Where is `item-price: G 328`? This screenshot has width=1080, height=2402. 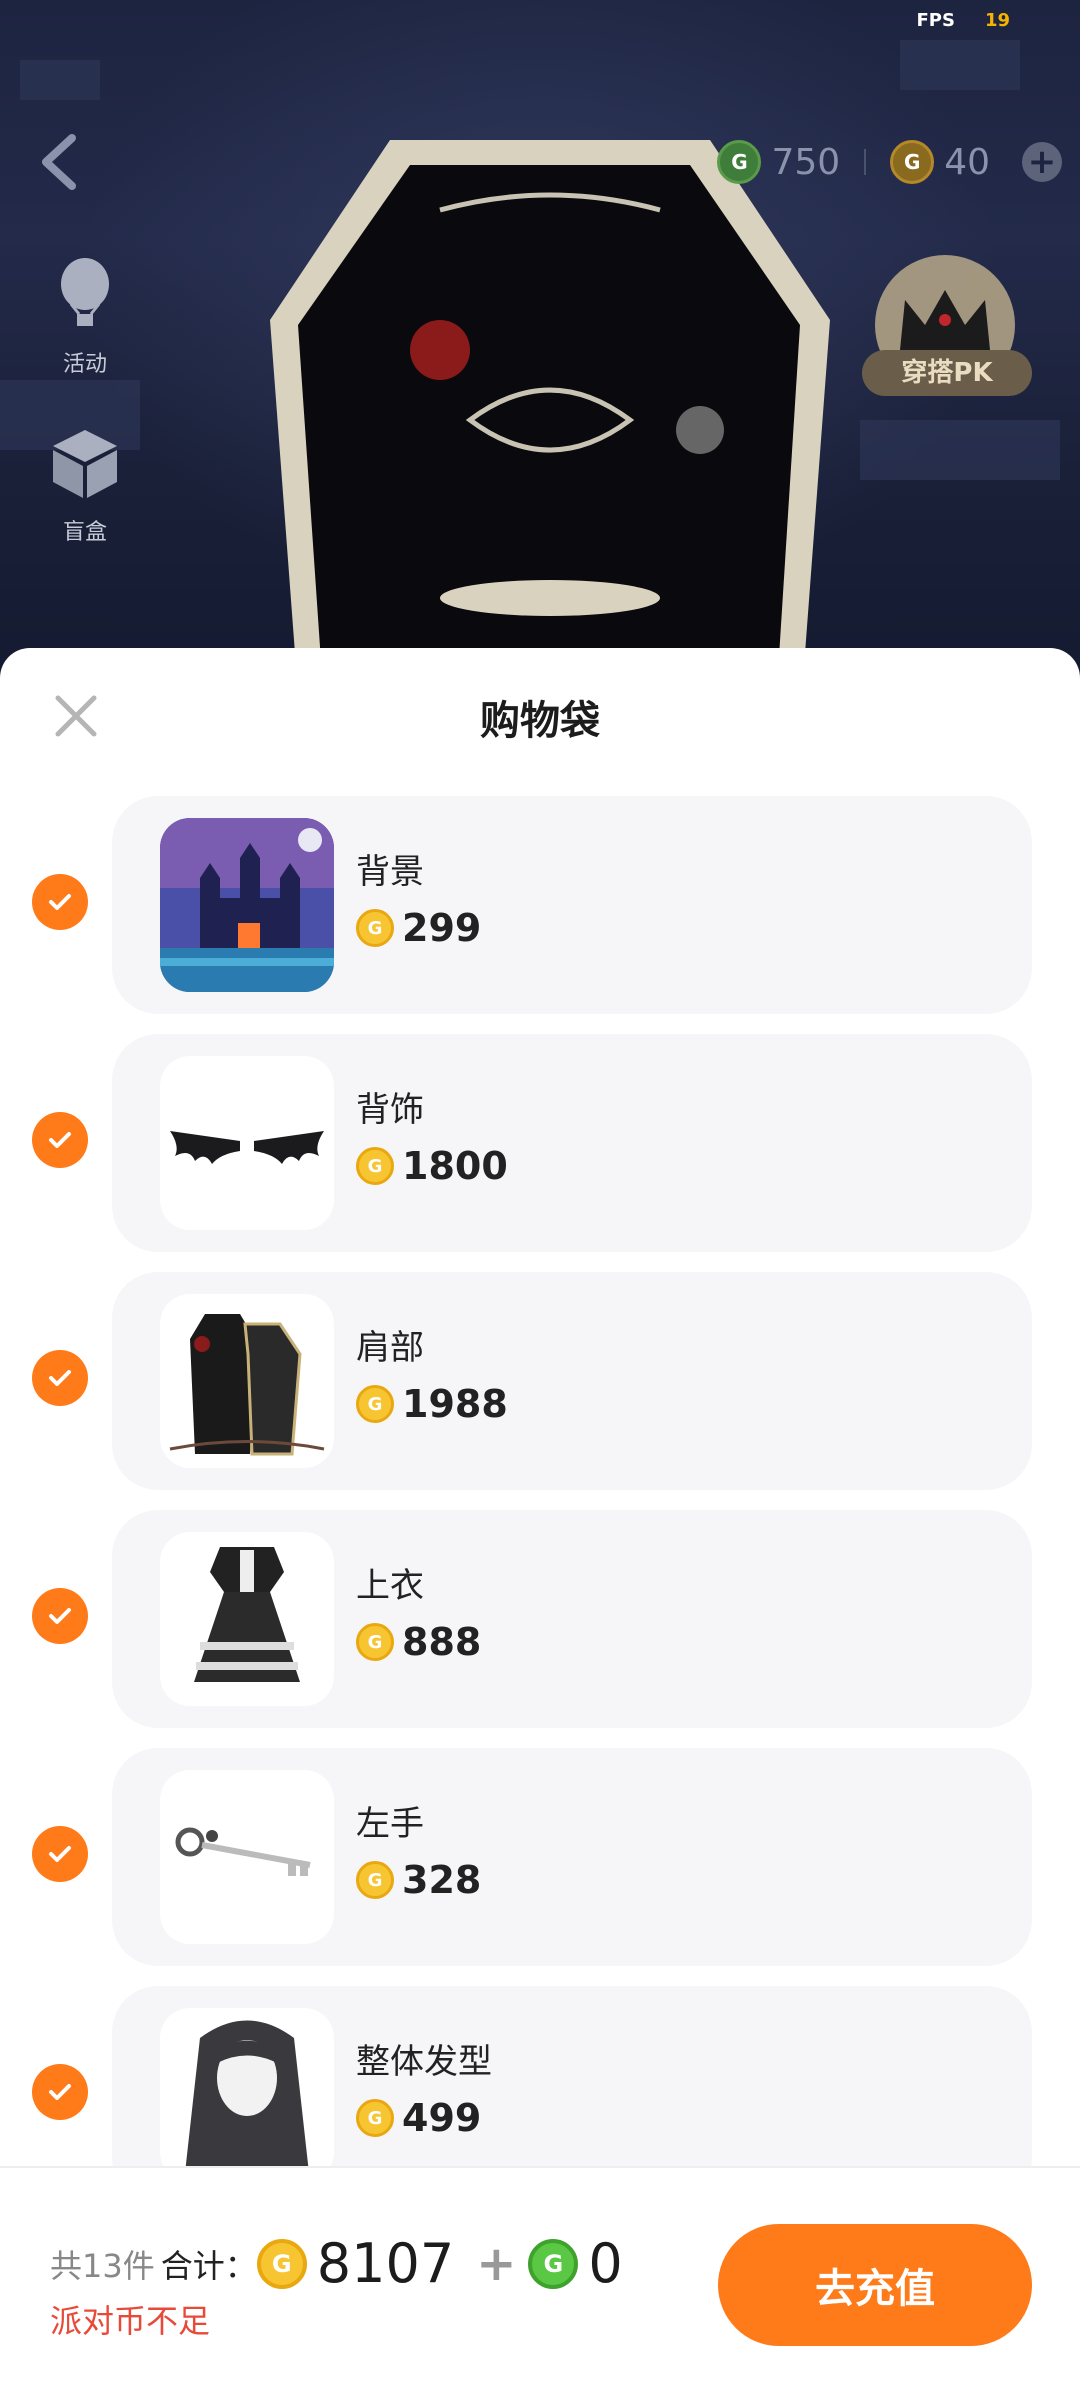
item-price: G 328 is located at coordinates (418, 1880).